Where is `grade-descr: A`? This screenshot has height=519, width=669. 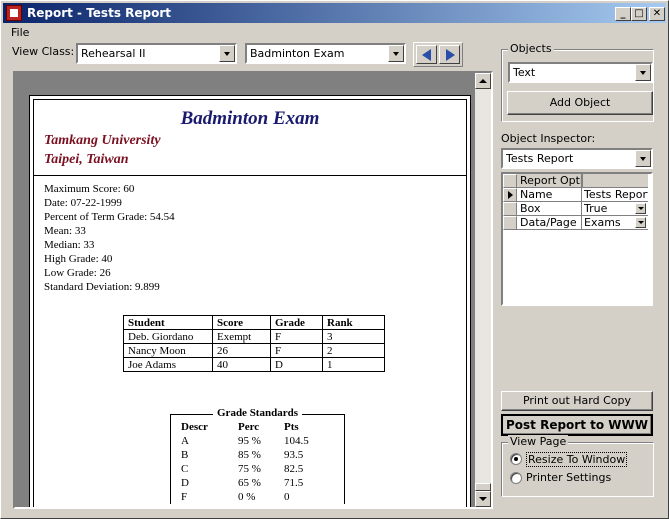
grade-descr: A is located at coordinates (185, 441).